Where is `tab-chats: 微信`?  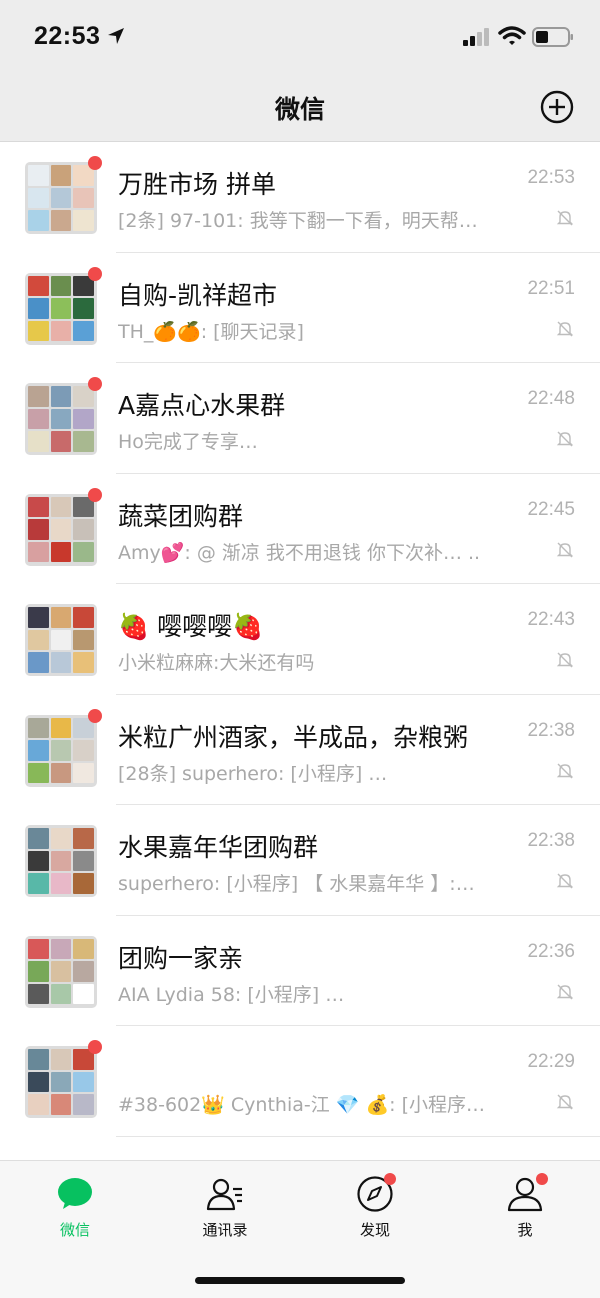
tab-chats: 微信 is located at coordinates (75, 1206).